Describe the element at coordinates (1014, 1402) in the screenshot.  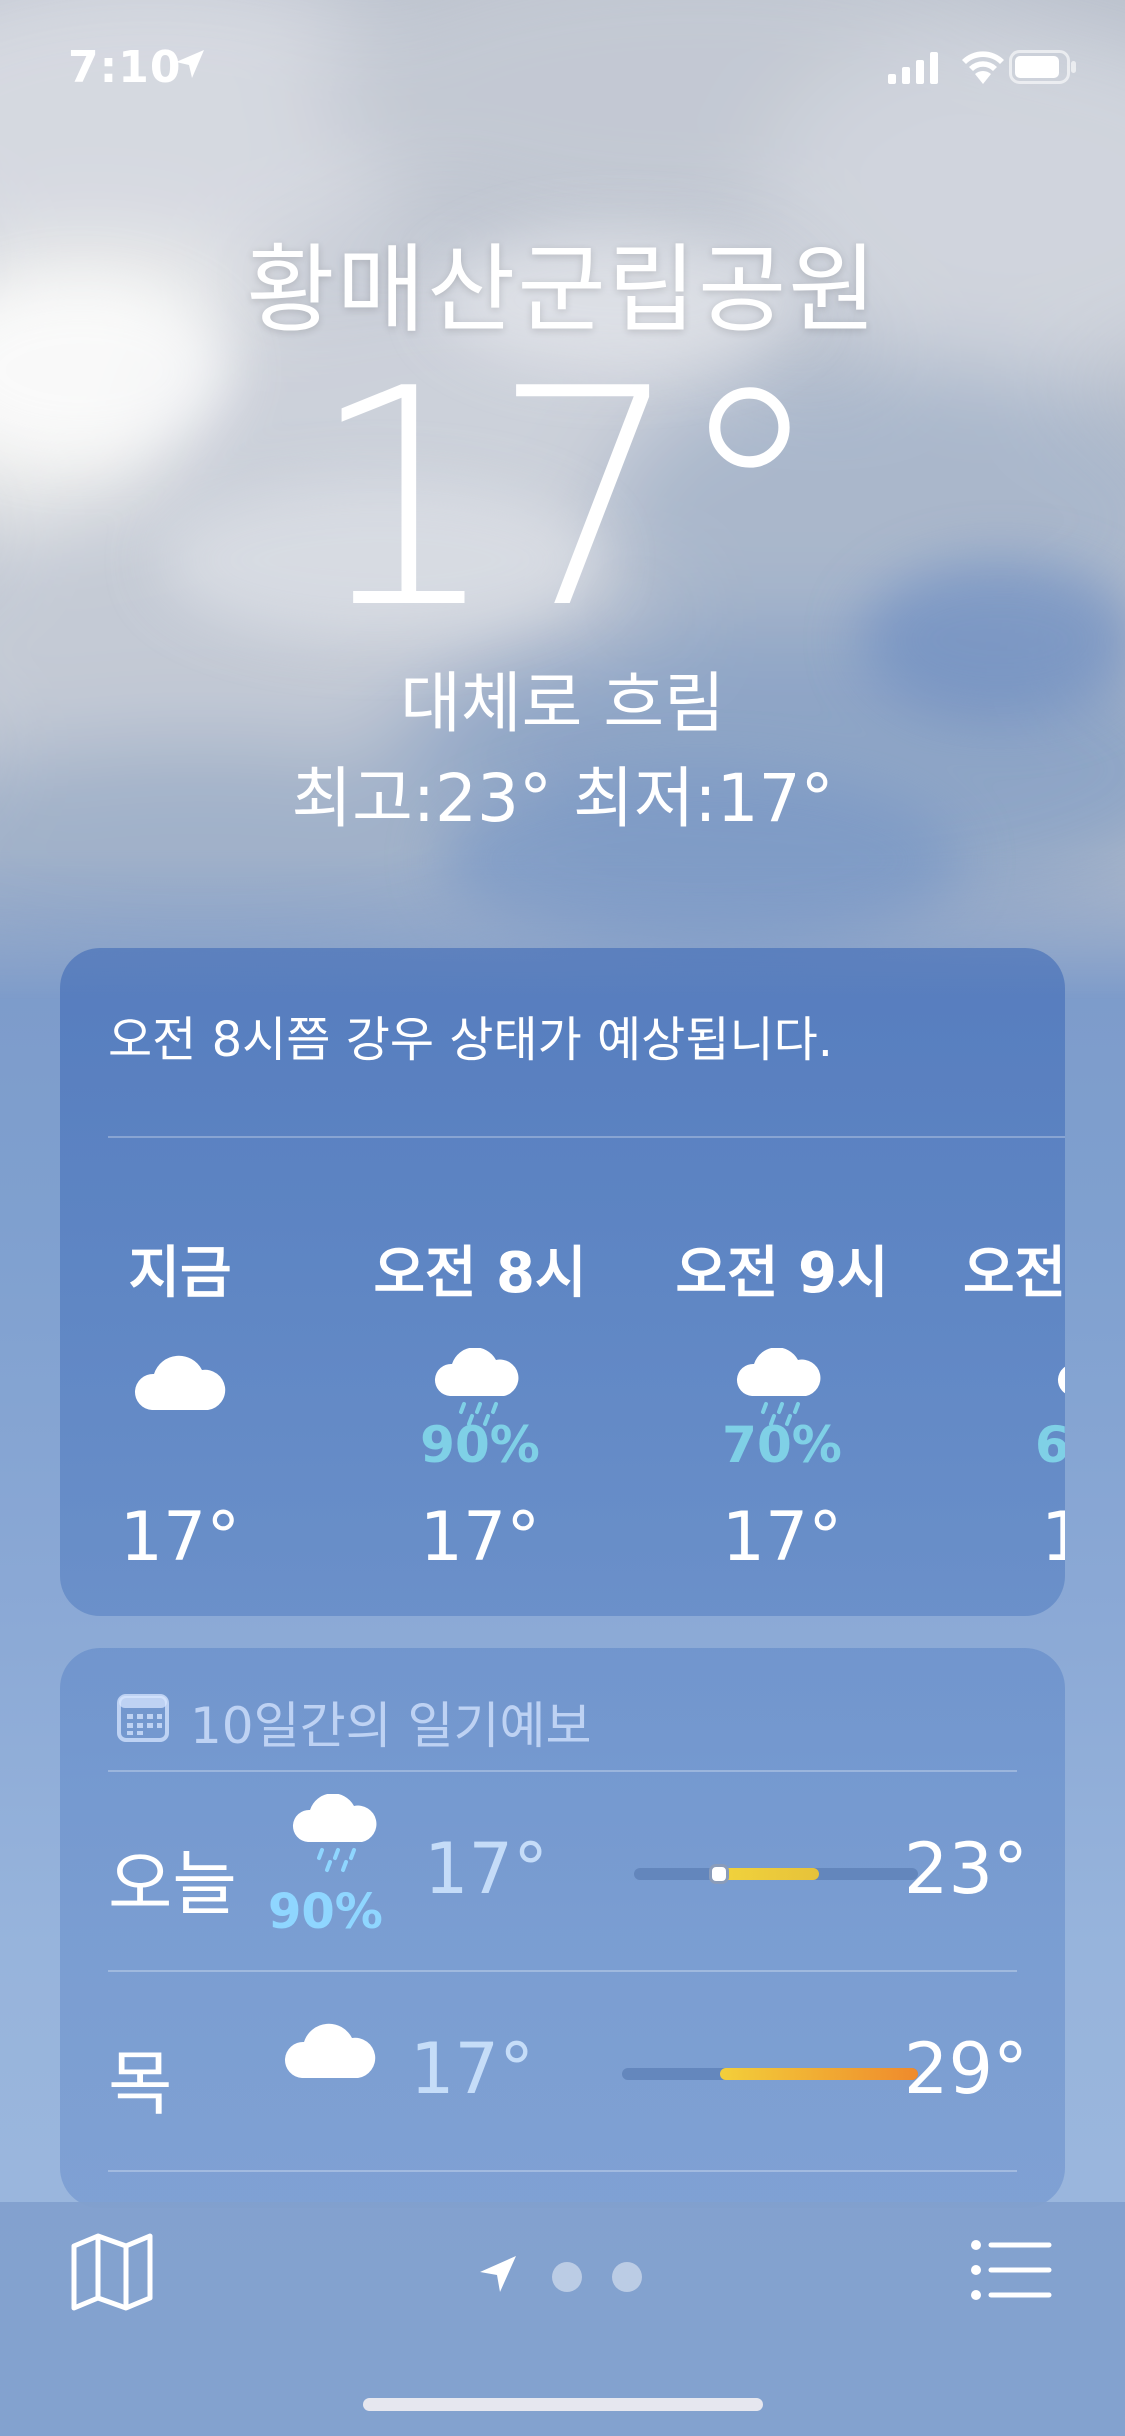
I see `hourly-item: 오전 1 60% 17` at that location.